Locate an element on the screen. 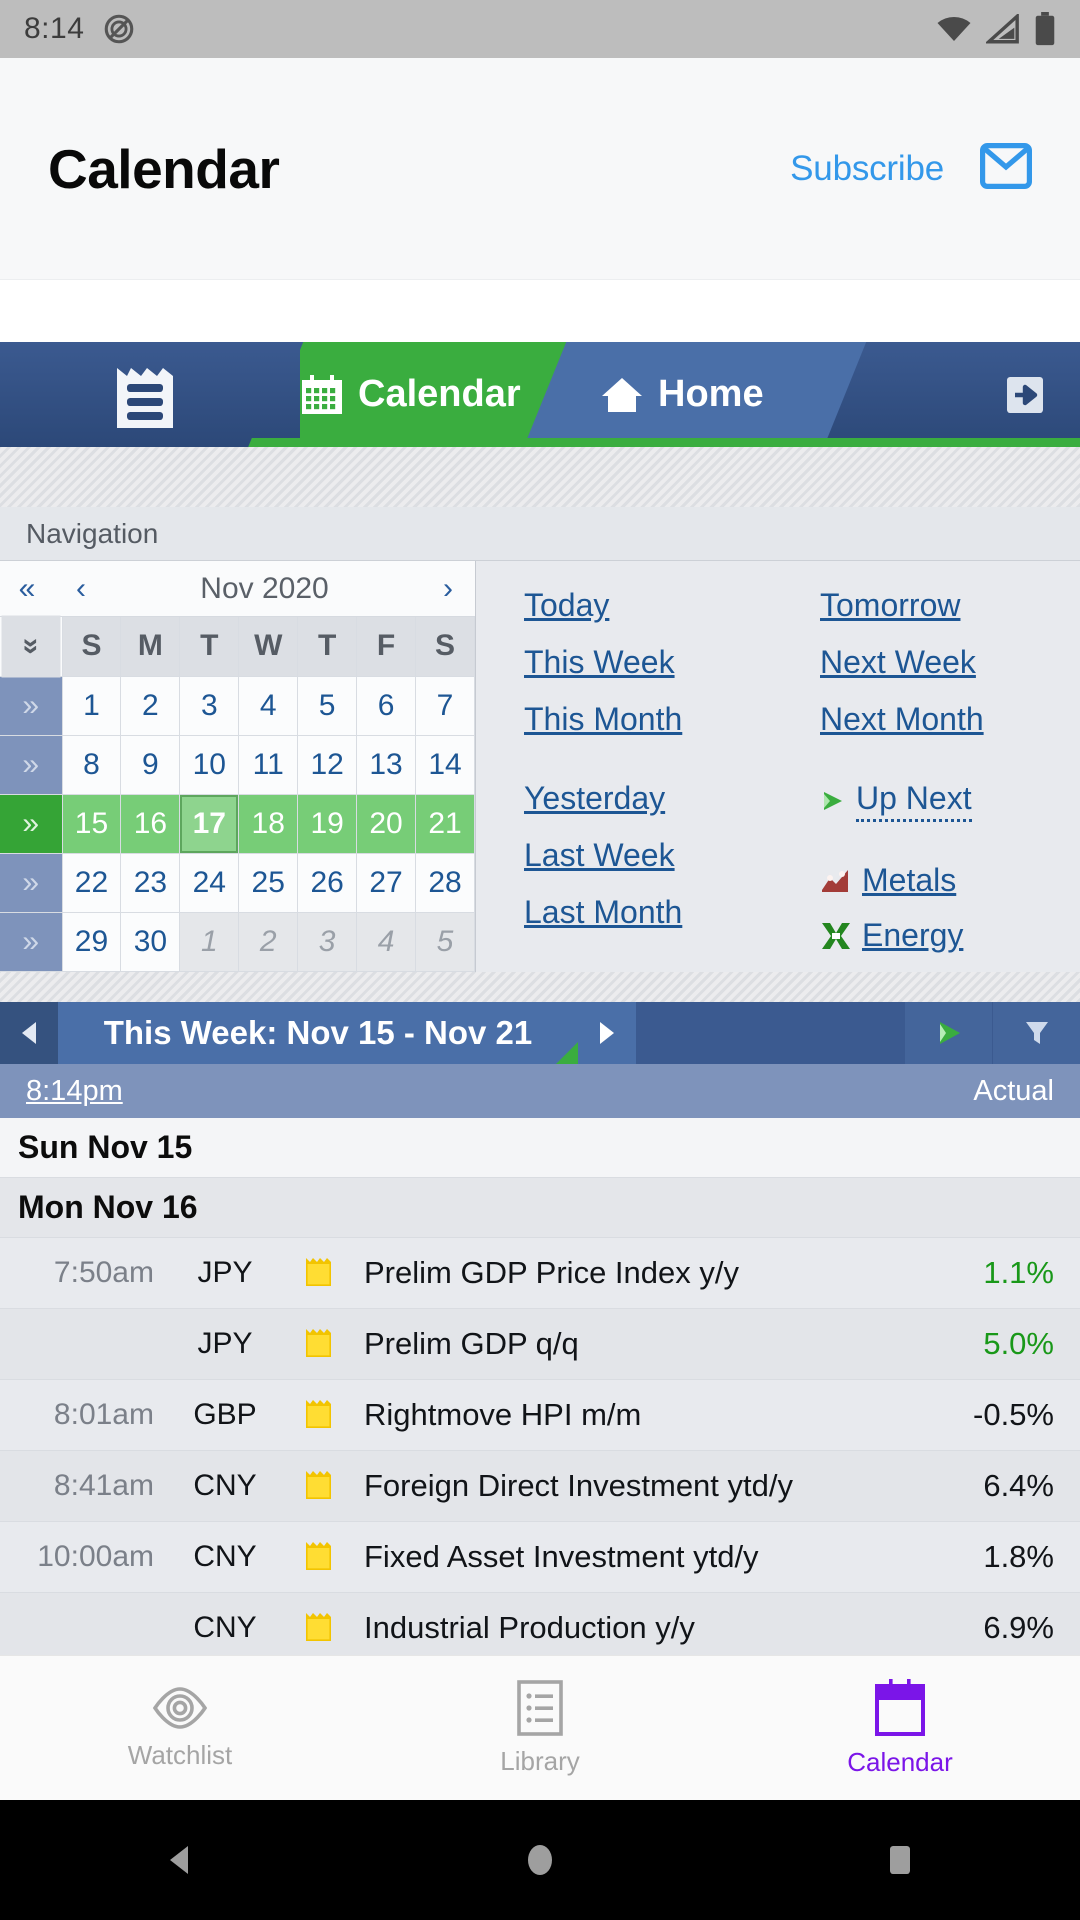  calendar-day-cell: 6 is located at coordinates (386, 706).